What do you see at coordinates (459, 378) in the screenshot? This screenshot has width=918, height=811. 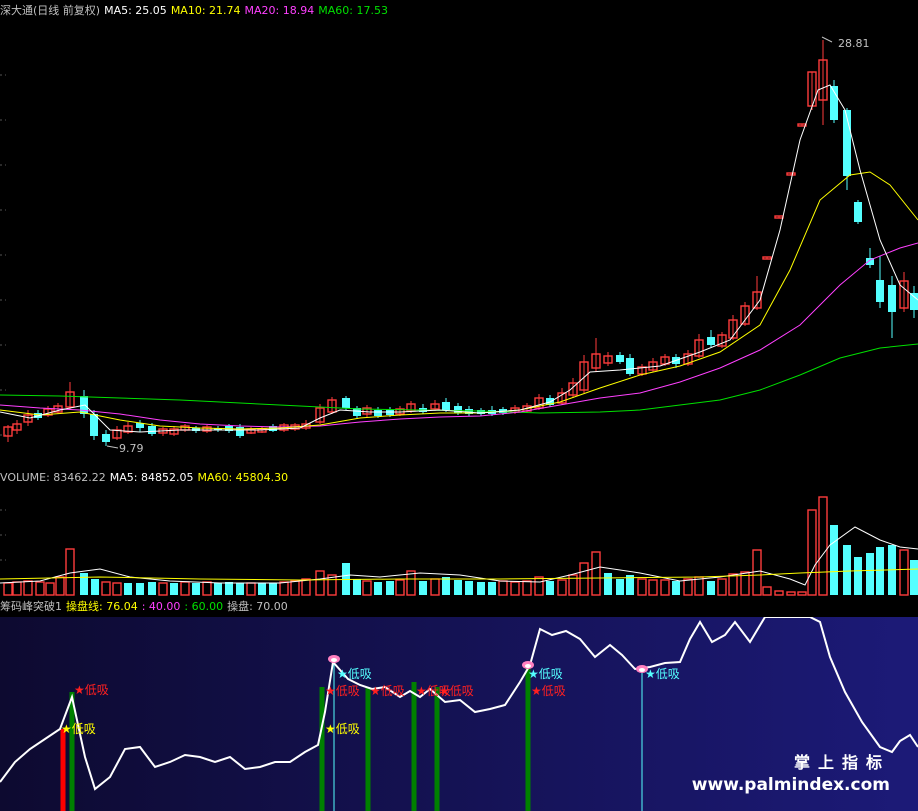 I see `ma60-line` at bounding box center [459, 378].